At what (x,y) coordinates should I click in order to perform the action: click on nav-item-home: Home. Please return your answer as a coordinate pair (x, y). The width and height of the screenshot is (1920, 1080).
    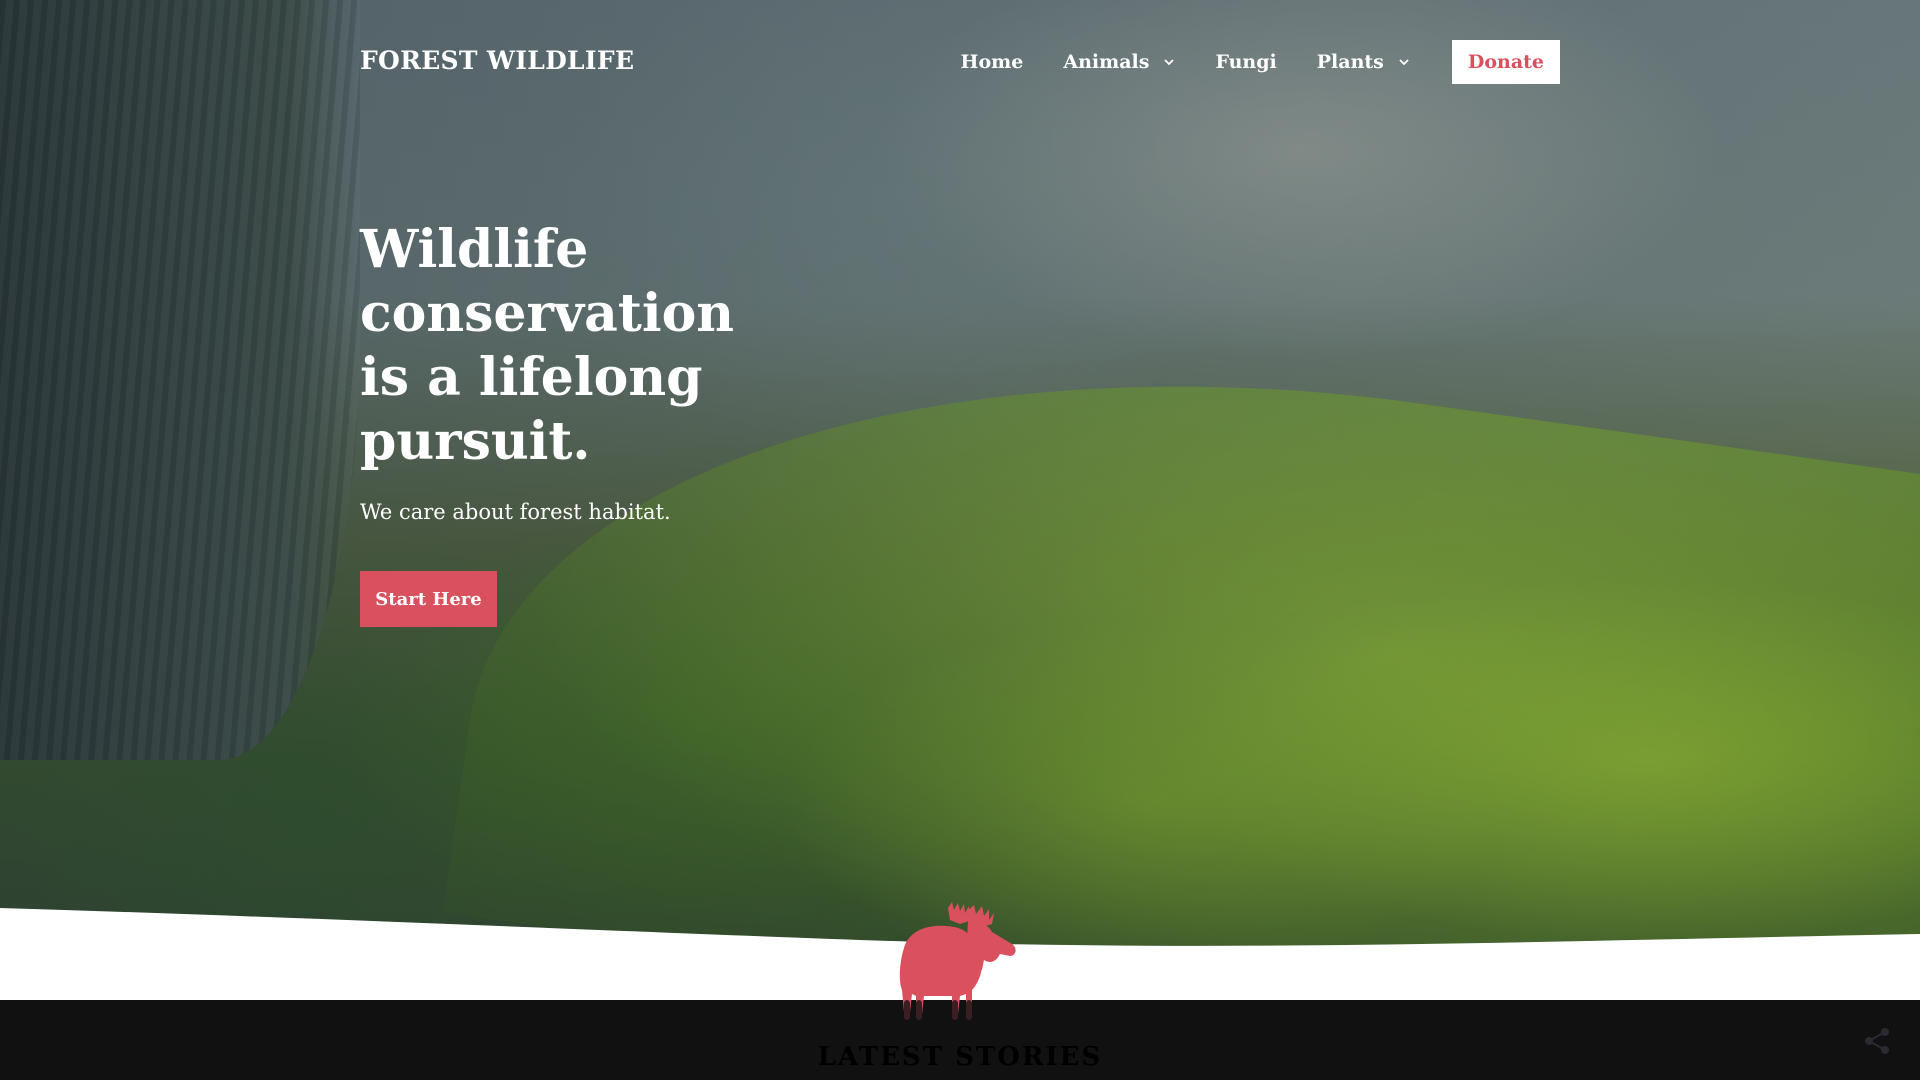
    Looking at the image, I should click on (992, 62).